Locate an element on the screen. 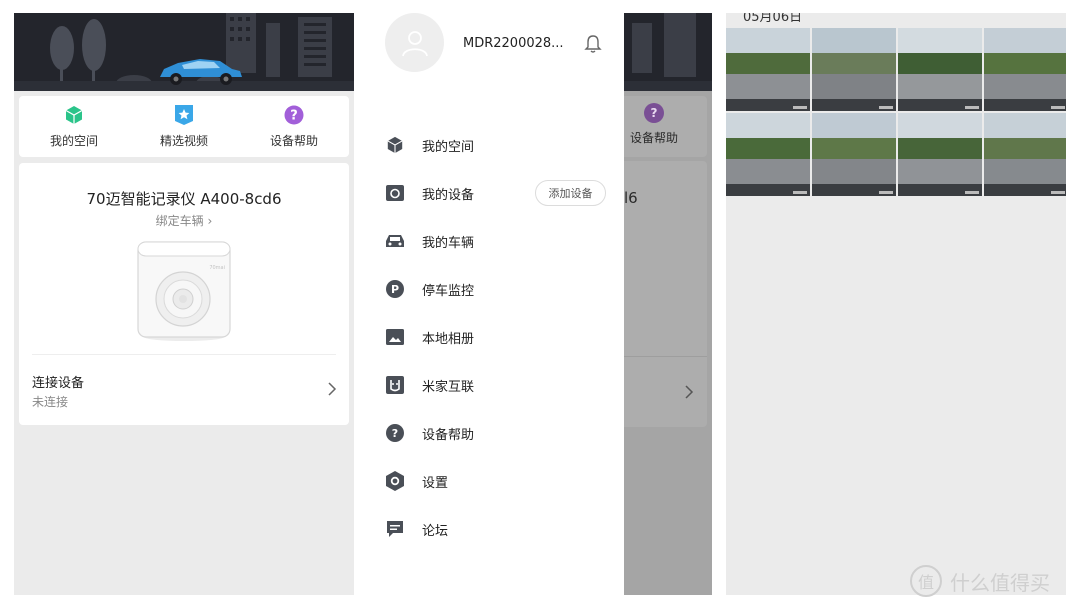  menu-item-parking-monitor: P 停车监控 is located at coordinates (499, 289).